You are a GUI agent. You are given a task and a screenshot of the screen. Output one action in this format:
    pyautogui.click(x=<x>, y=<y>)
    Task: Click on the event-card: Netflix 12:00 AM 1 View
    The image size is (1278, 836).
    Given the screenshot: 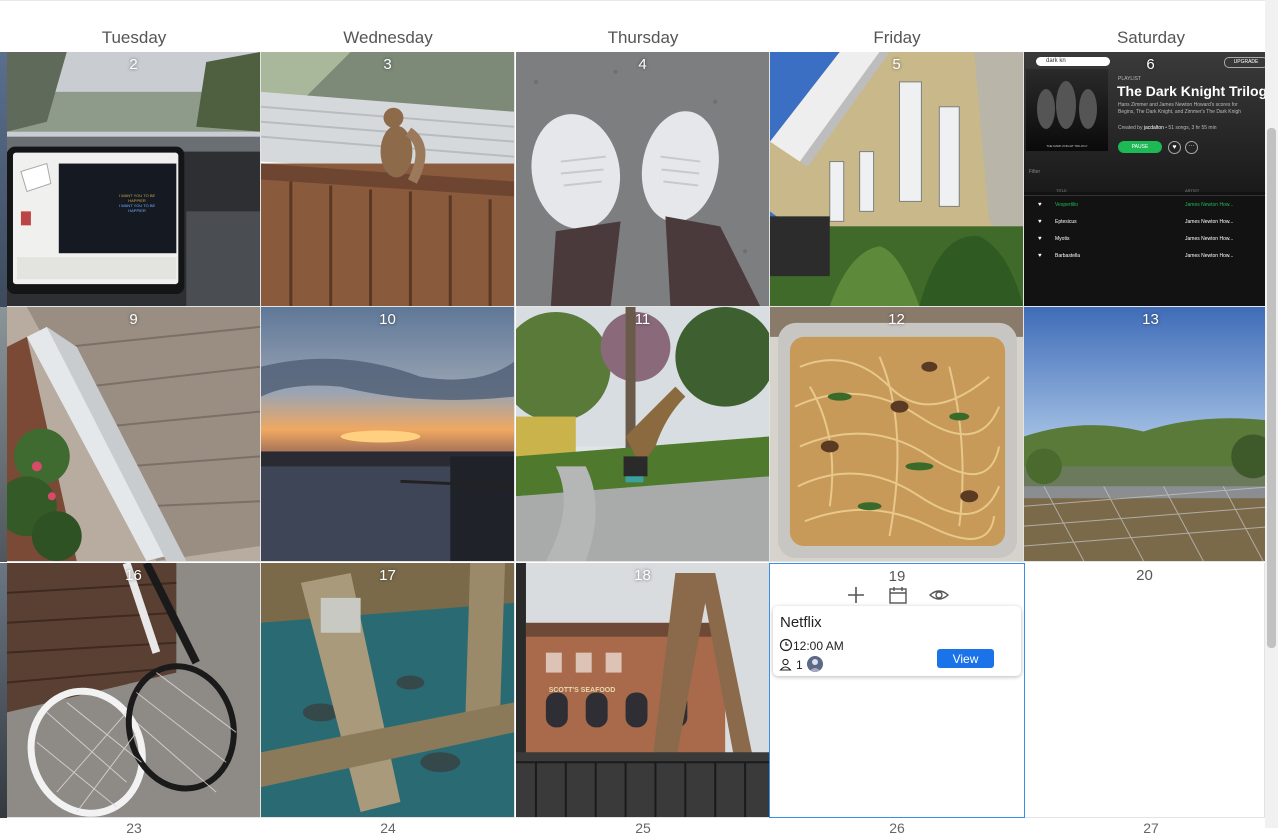 What is the action you would take?
    pyautogui.click(x=897, y=641)
    